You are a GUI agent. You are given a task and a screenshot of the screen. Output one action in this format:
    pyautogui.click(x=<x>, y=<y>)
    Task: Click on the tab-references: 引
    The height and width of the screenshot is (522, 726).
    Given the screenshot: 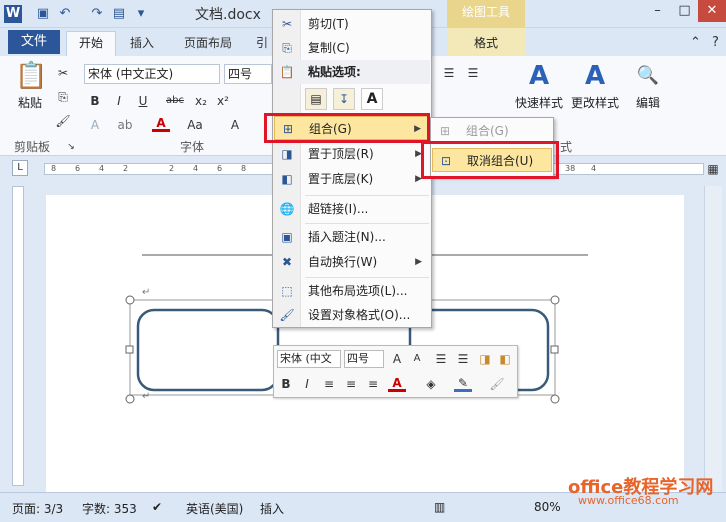 What is the action you would take?
    pyautogui.click(x=262, y=42)
    